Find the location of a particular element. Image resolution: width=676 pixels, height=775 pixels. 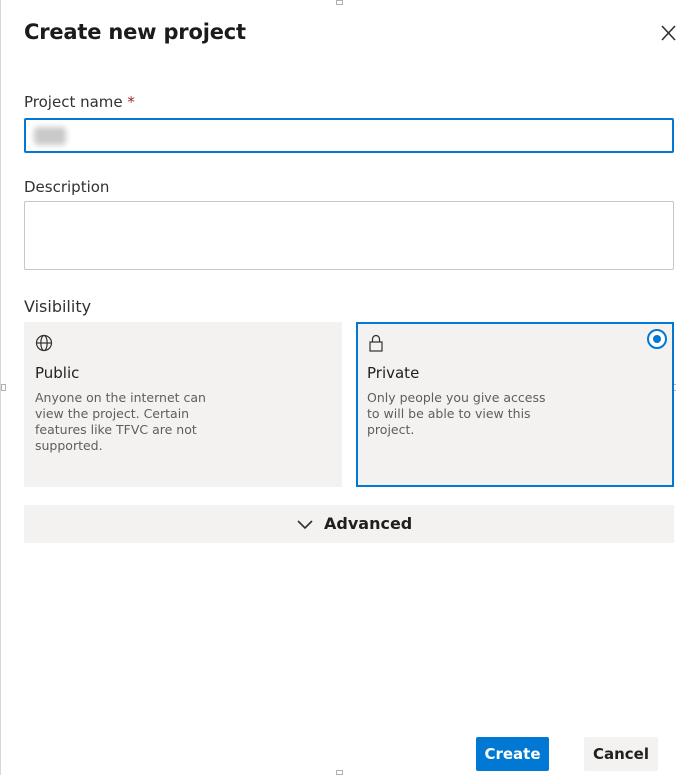

required-marker: * is located at coordinates (131, 102).